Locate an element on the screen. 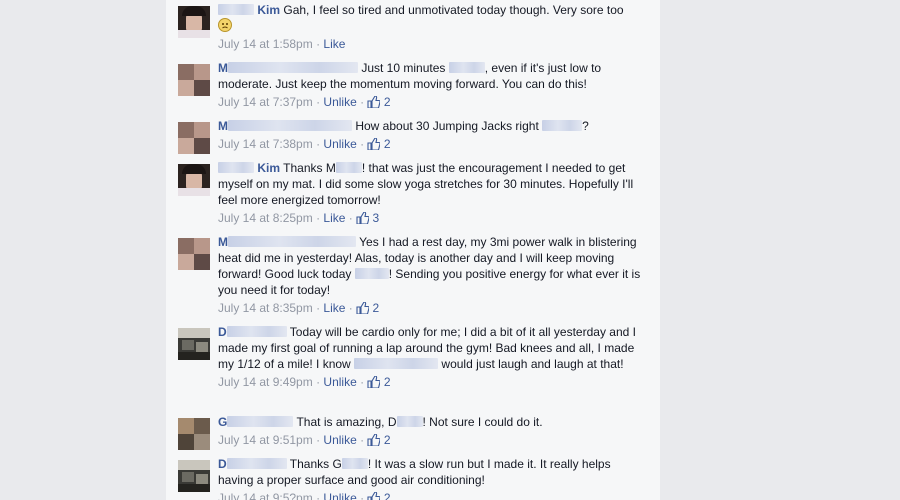  comment-meta: July 14 at 8:35pm · Like · 2 is located at coordinates (299, 308).